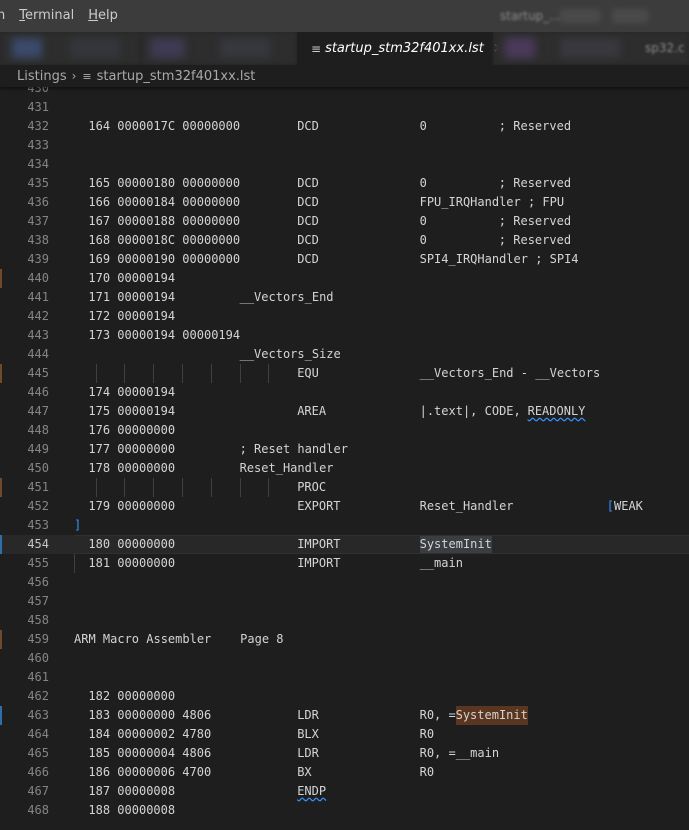  I want to click on code-line: 459 ARM Macro Assembler Page 8, so click(344, 639).